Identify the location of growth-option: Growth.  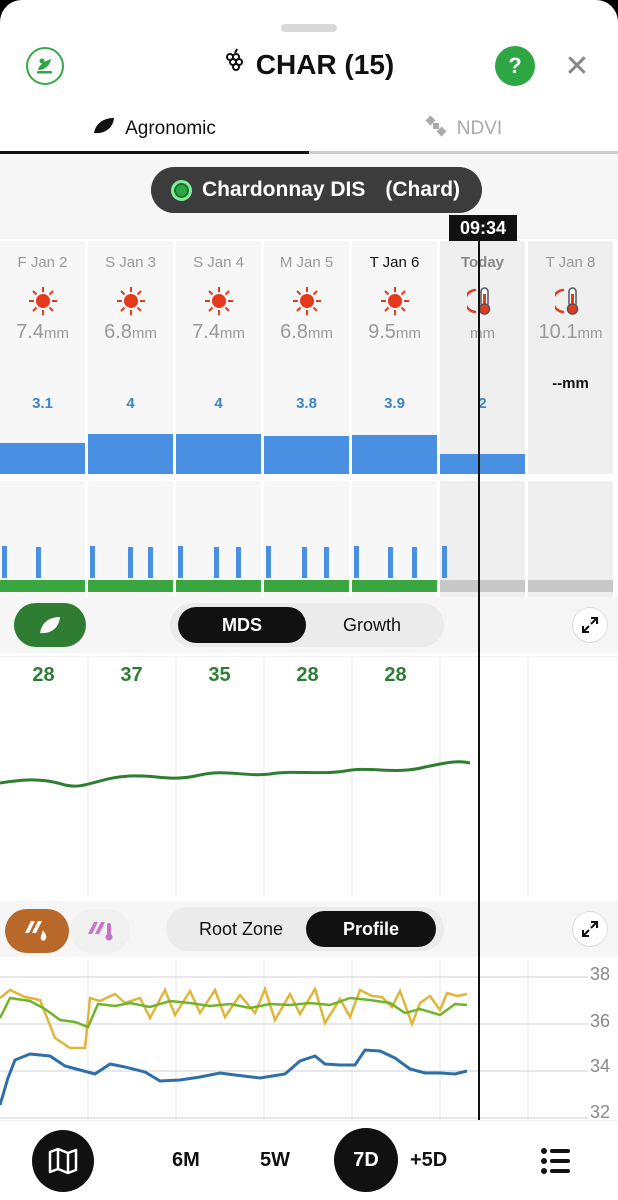
(372, 625).